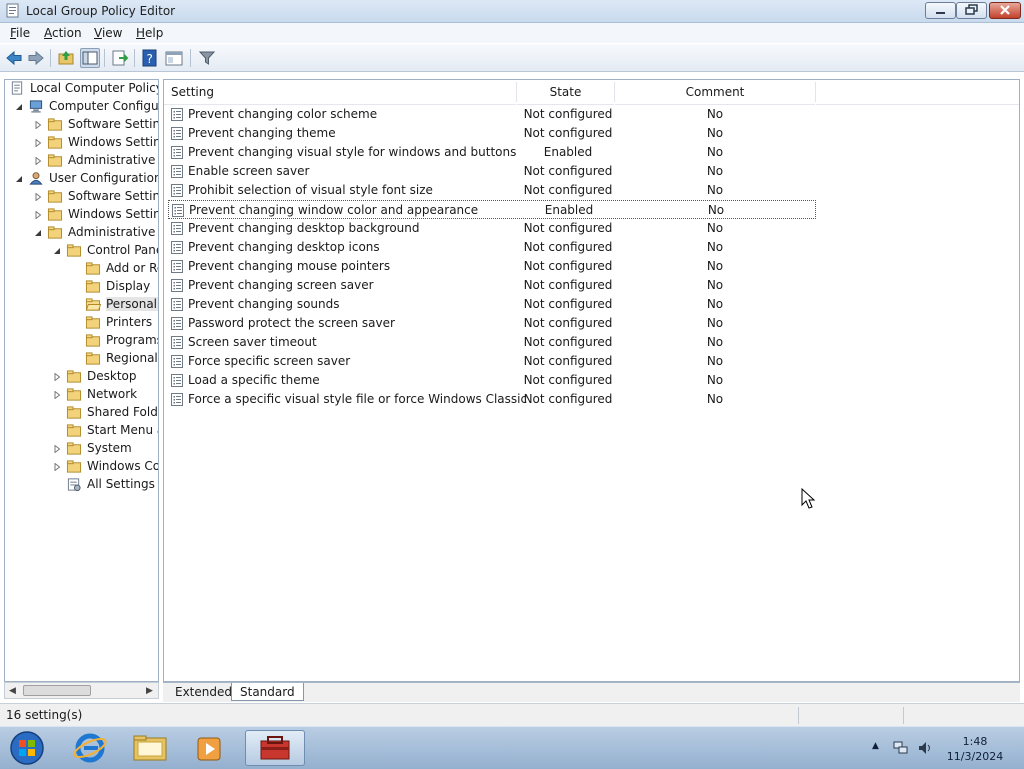  What do you see at coordinates (267, 692) in the screenshot?
I see `tab-standard: Standard` at bounding box center [267, 692].